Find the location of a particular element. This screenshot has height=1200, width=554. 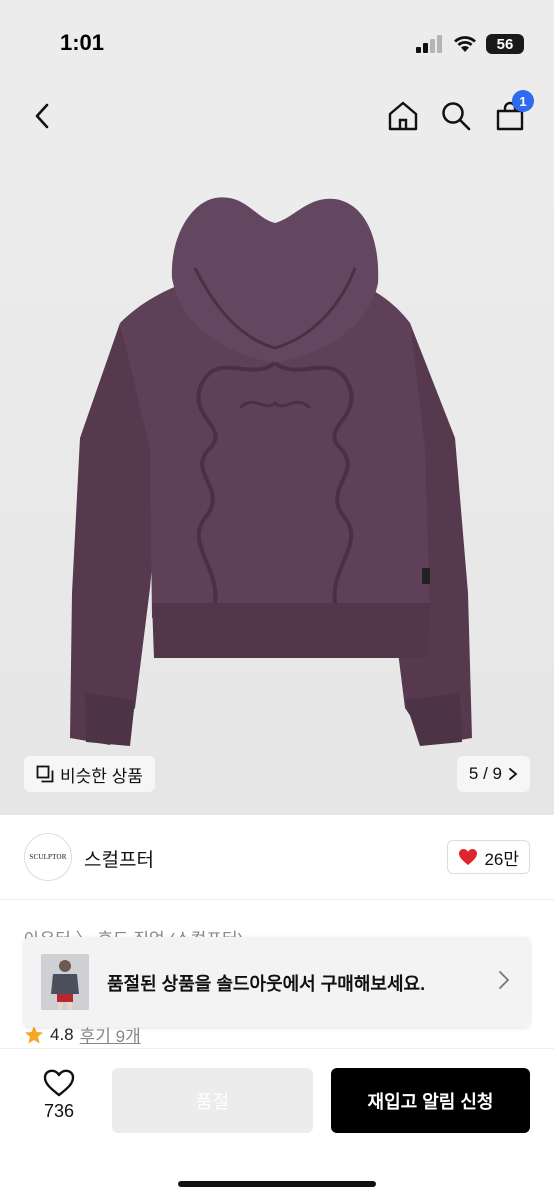

soldout-button: 품절 is located at coordinates (212, 1100).